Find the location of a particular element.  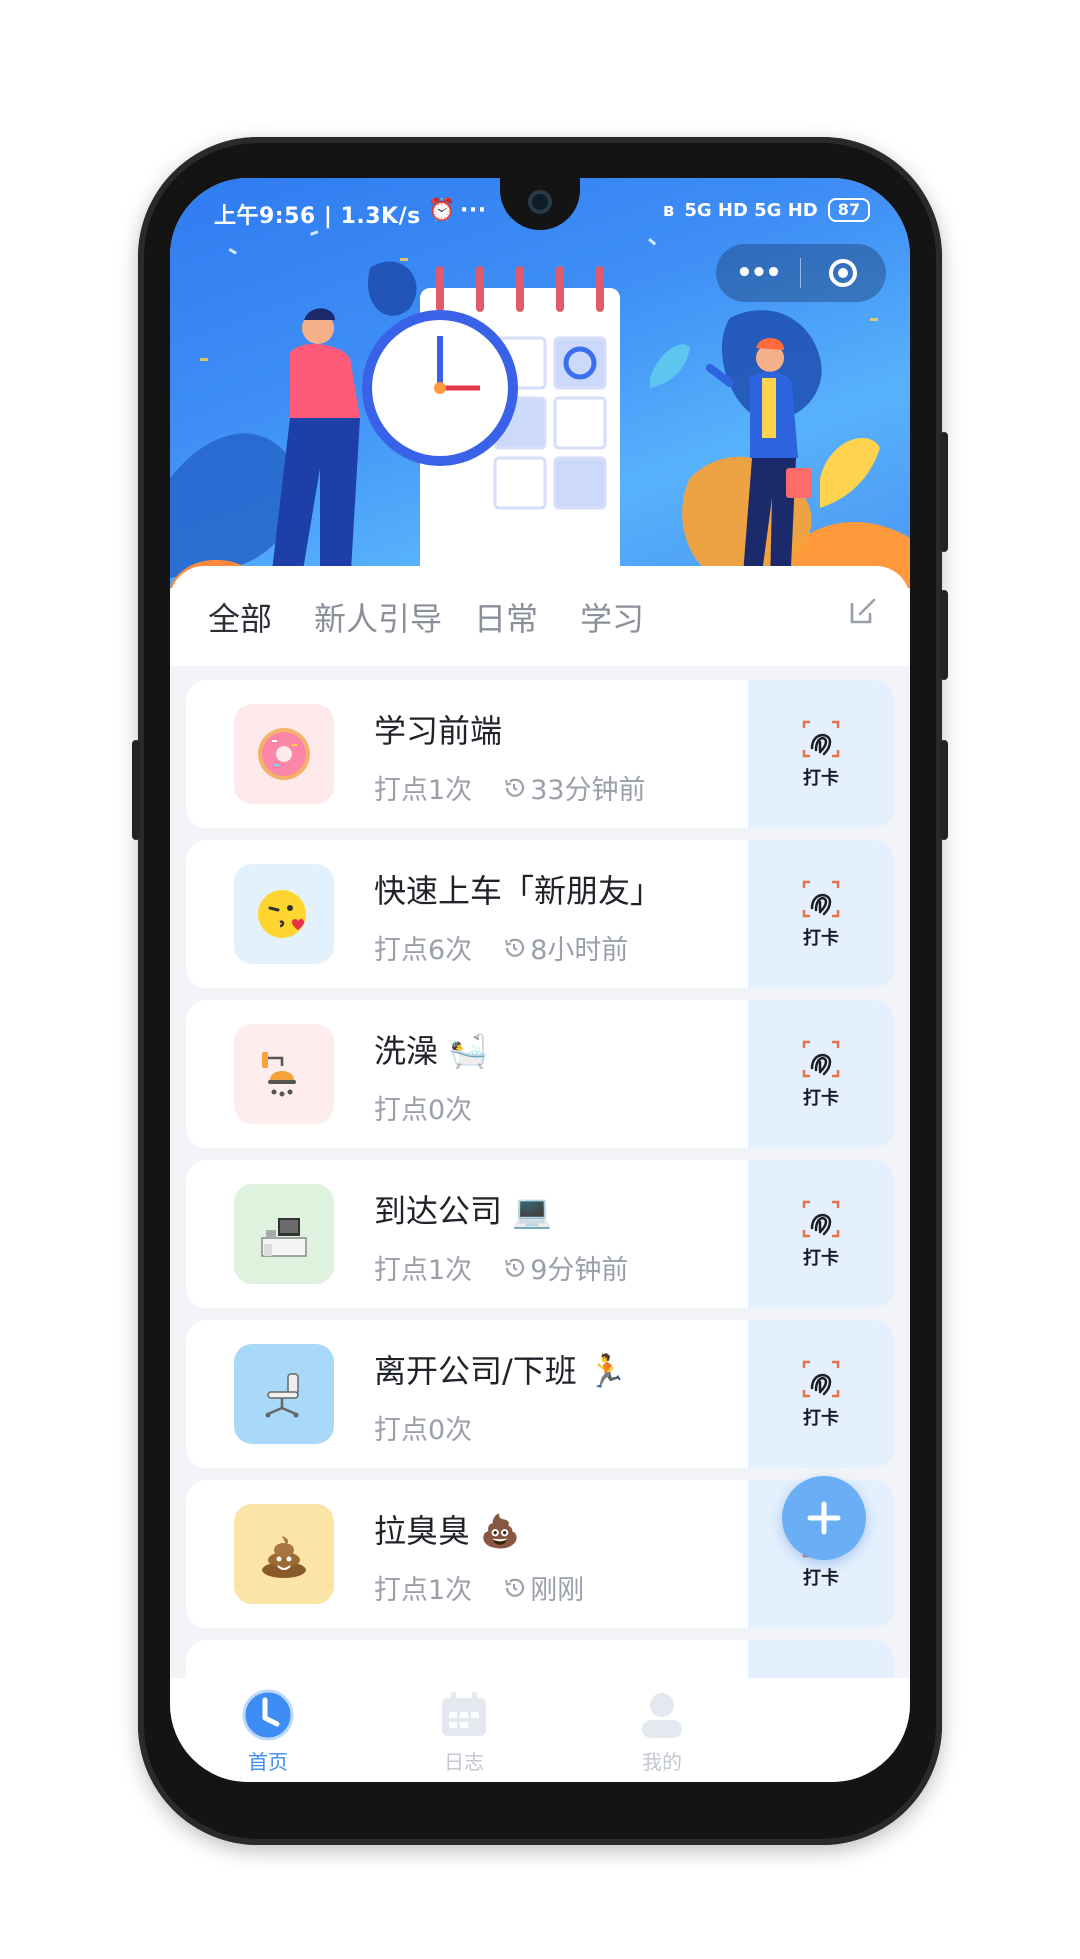

office-chair-icon is located at coordinates (284, 1394).